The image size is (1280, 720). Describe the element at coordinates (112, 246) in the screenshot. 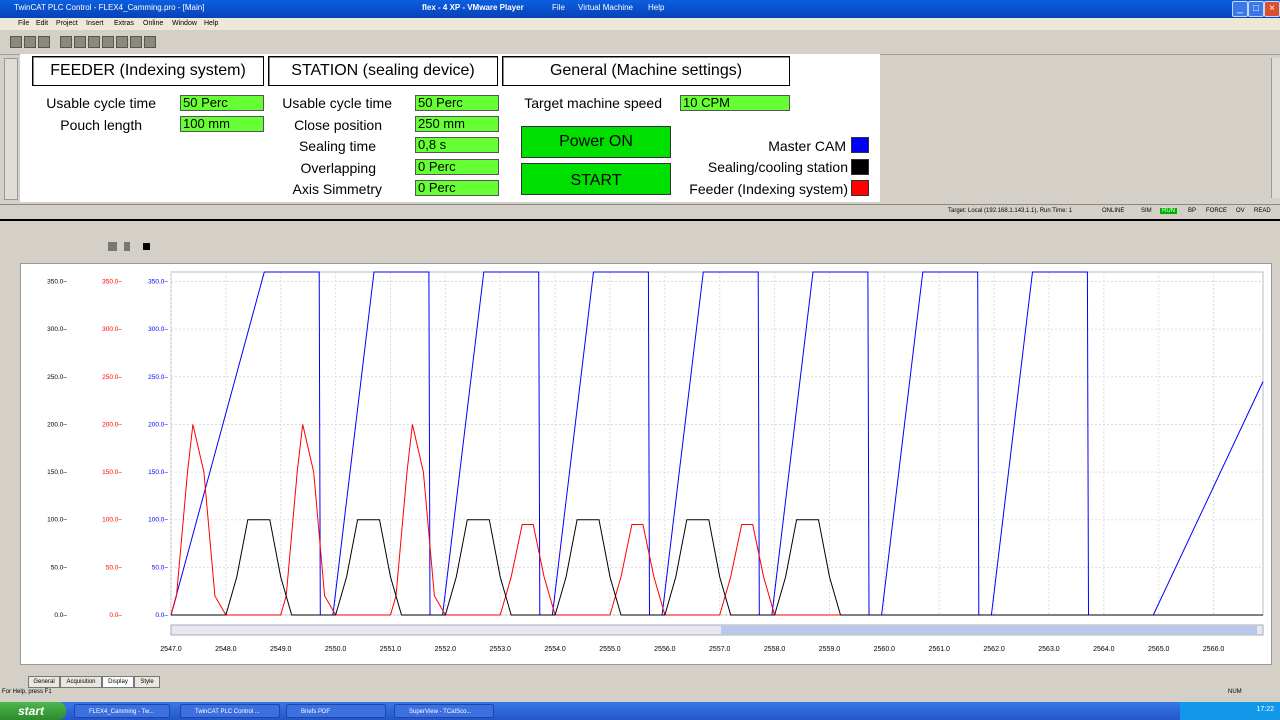

I see `print-icon` at that location.